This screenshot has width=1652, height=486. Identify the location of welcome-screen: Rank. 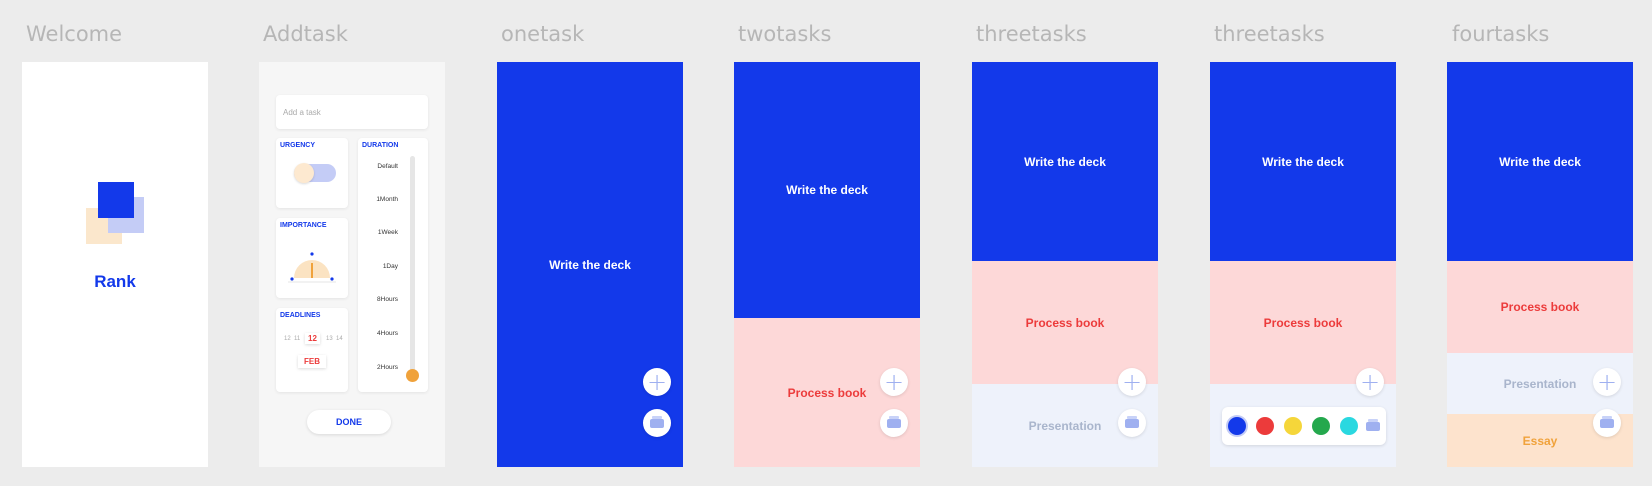
(115, 264).